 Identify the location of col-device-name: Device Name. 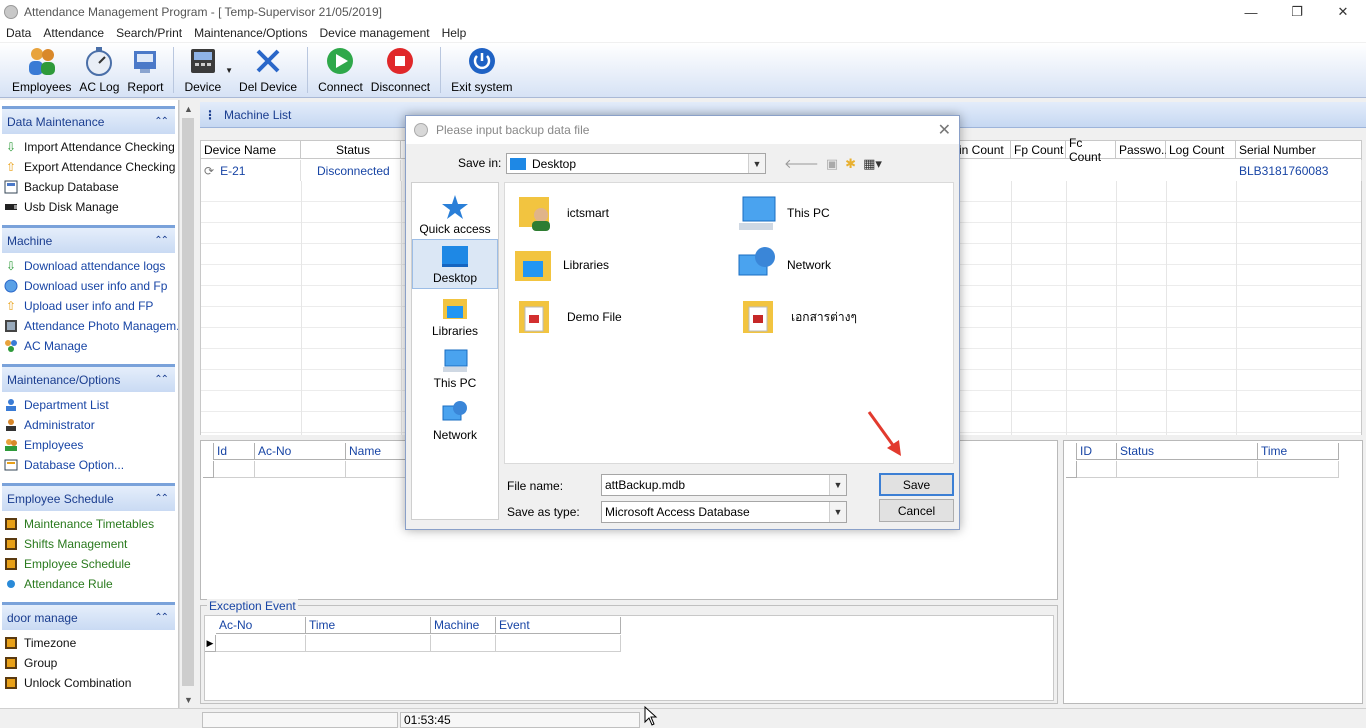
(251, 150).